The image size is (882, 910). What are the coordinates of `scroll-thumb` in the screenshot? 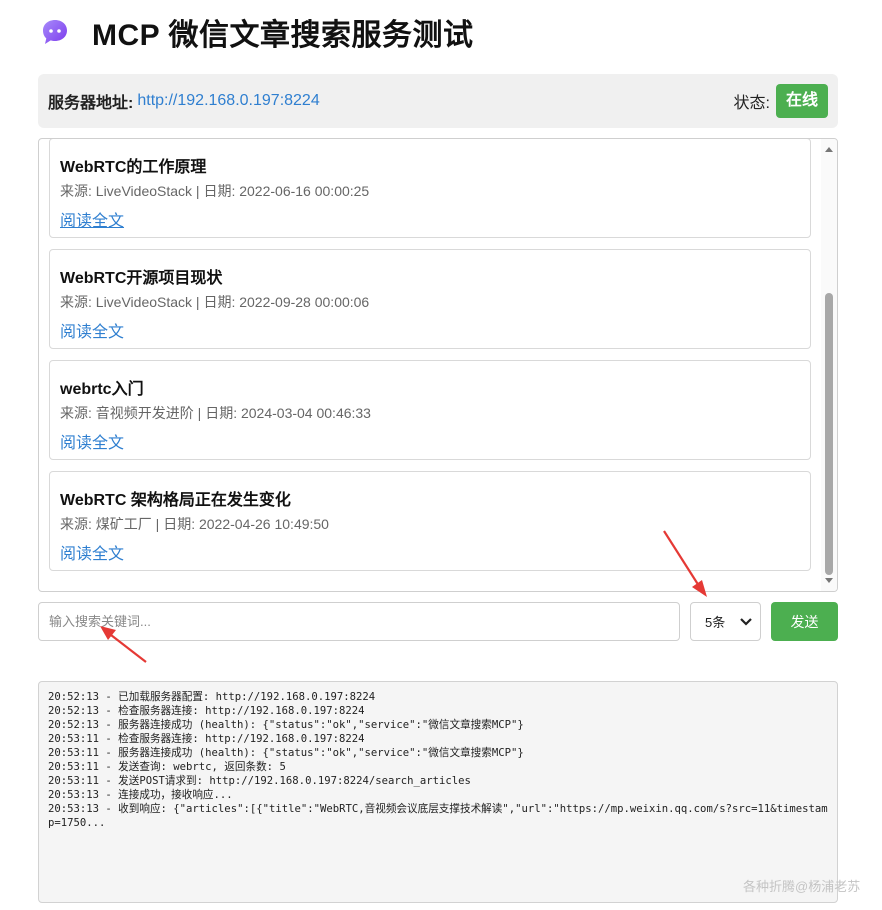 It's located at (829, 434).